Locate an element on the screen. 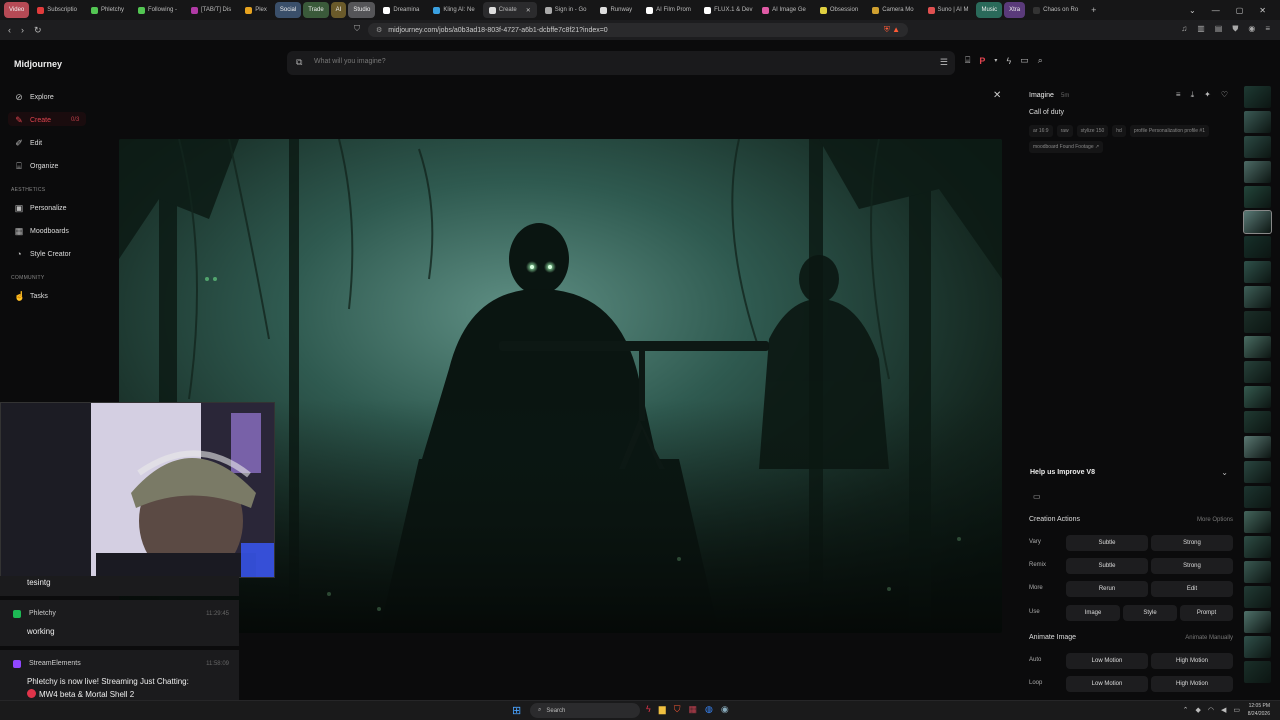 This screenshot has height=720, width=1280. site-info-icon: ⚙ is located at coordinates (379, 30).